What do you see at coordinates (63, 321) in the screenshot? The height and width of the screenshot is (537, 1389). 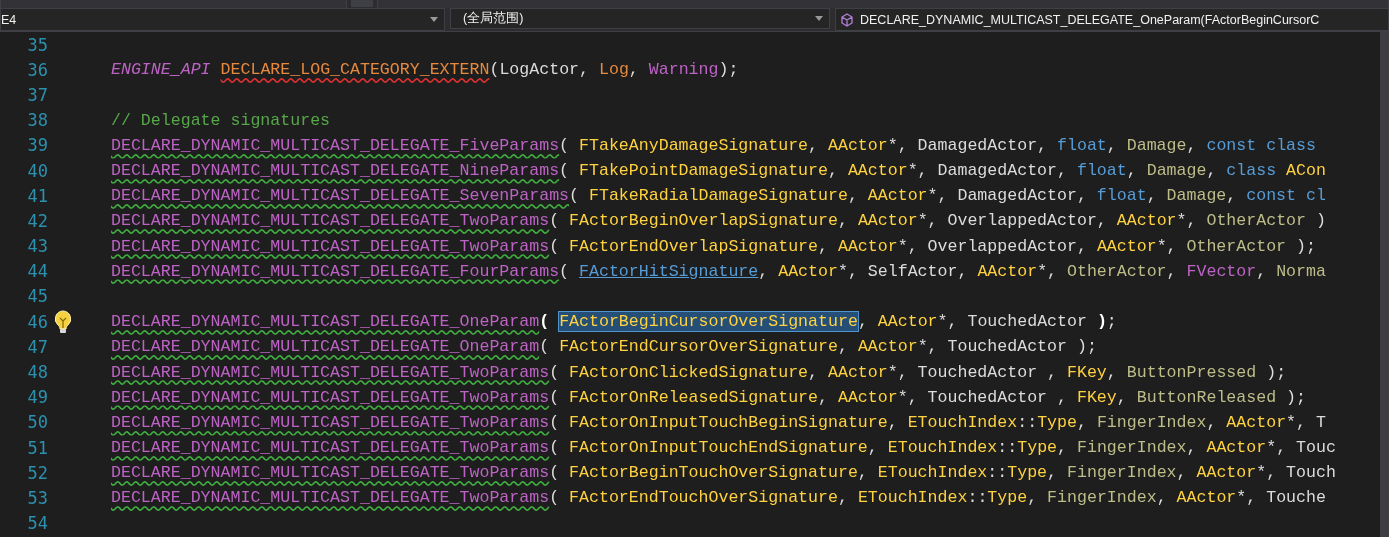 I see `lightbulb-icon` at bounding box center [63, 321].